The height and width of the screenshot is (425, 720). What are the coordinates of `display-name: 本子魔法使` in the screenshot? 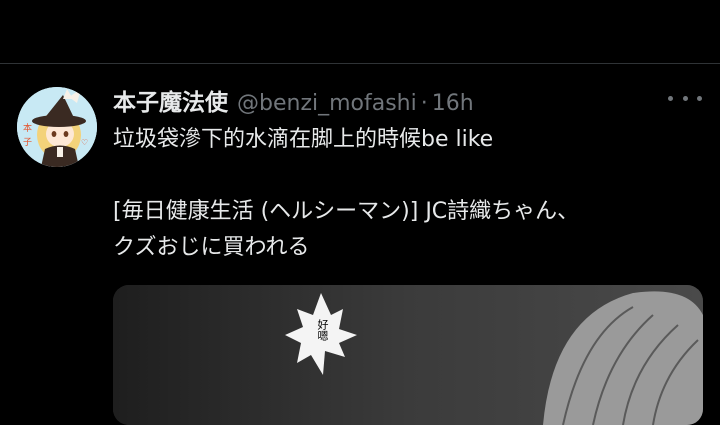 It's located at (170, 100).